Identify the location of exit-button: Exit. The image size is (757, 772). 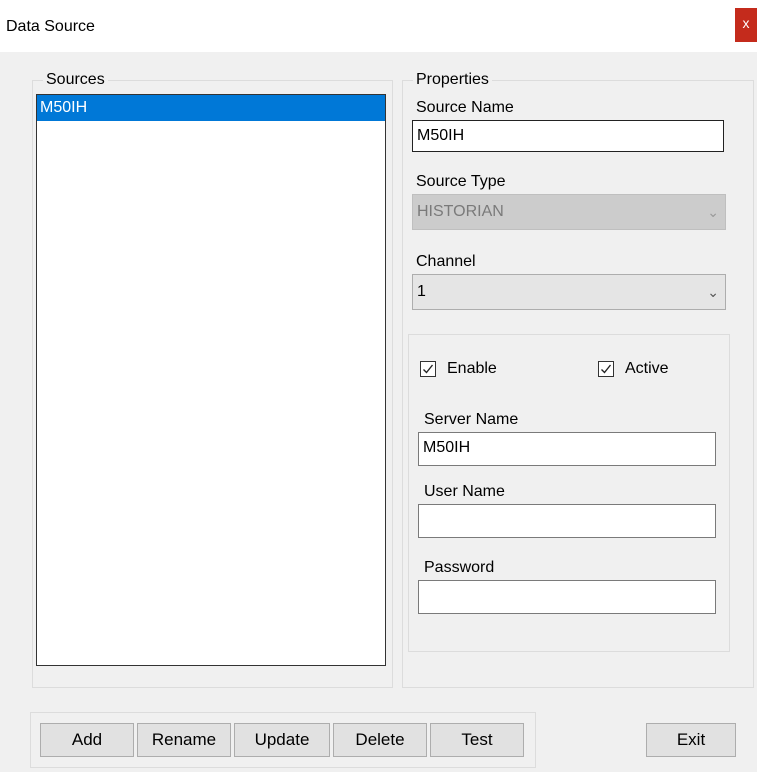
(691, 740).